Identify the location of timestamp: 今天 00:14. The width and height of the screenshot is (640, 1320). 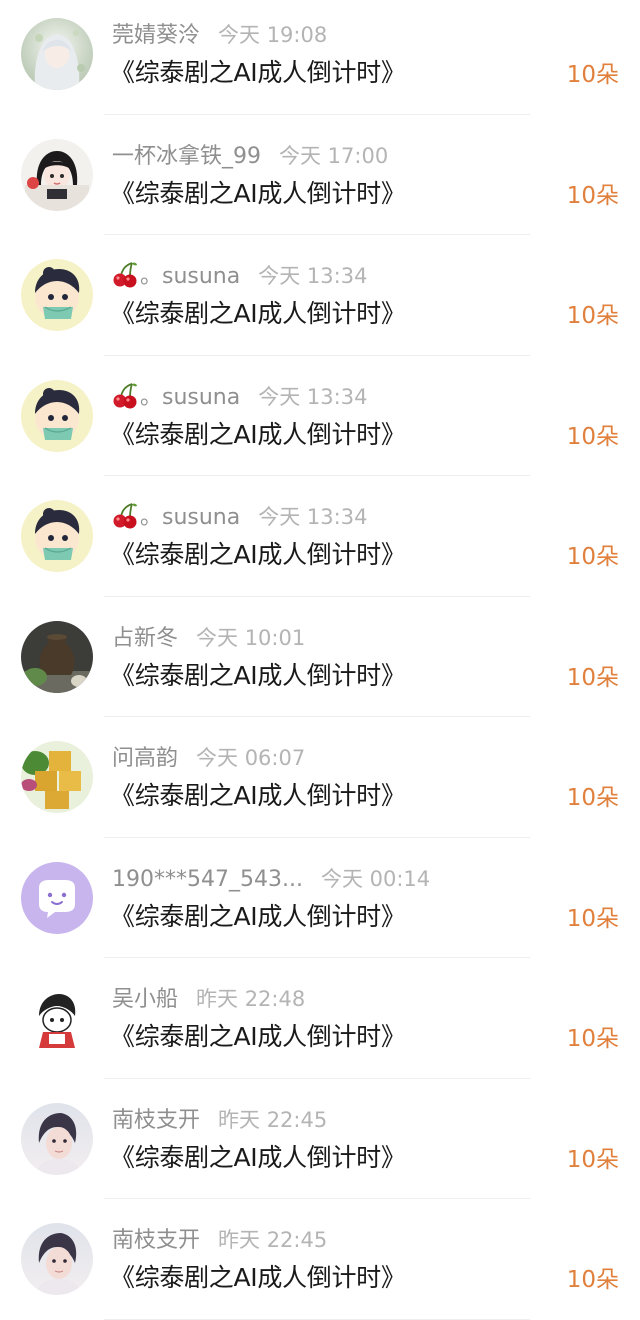
(375, 878).